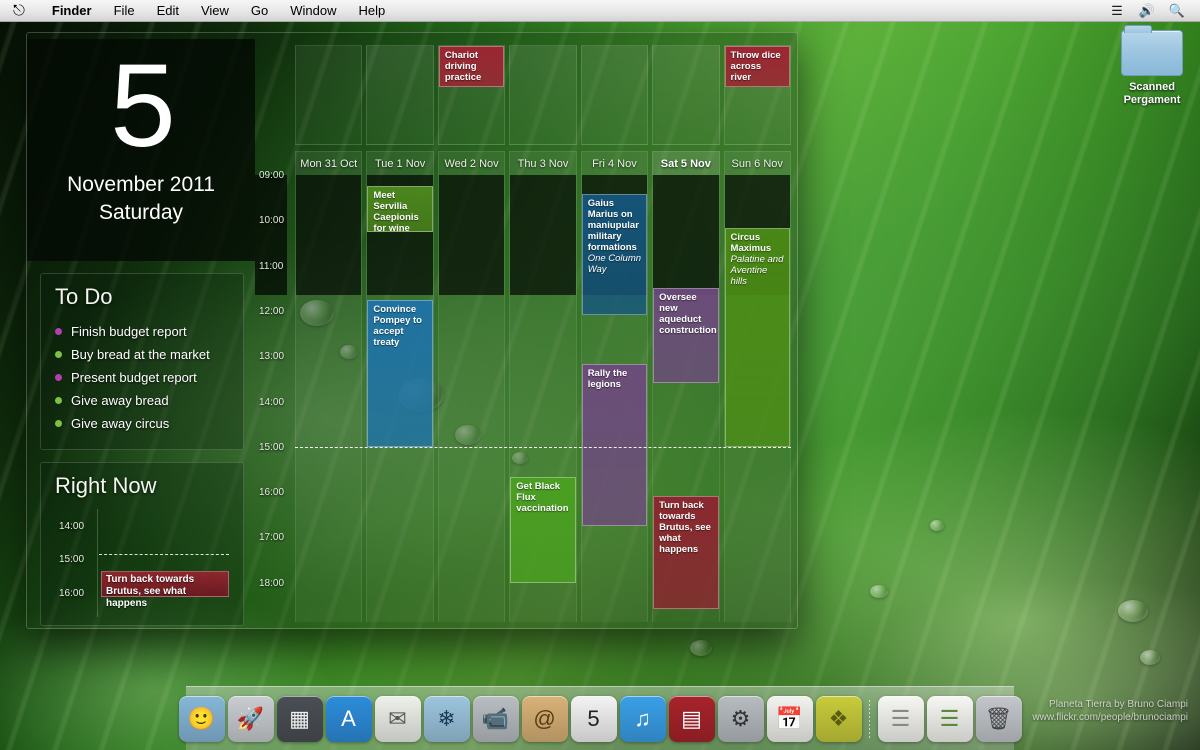 The height and width of the screenshot is (750, 1200). I want to click on calendar-icon: 5, so click(593, 719).